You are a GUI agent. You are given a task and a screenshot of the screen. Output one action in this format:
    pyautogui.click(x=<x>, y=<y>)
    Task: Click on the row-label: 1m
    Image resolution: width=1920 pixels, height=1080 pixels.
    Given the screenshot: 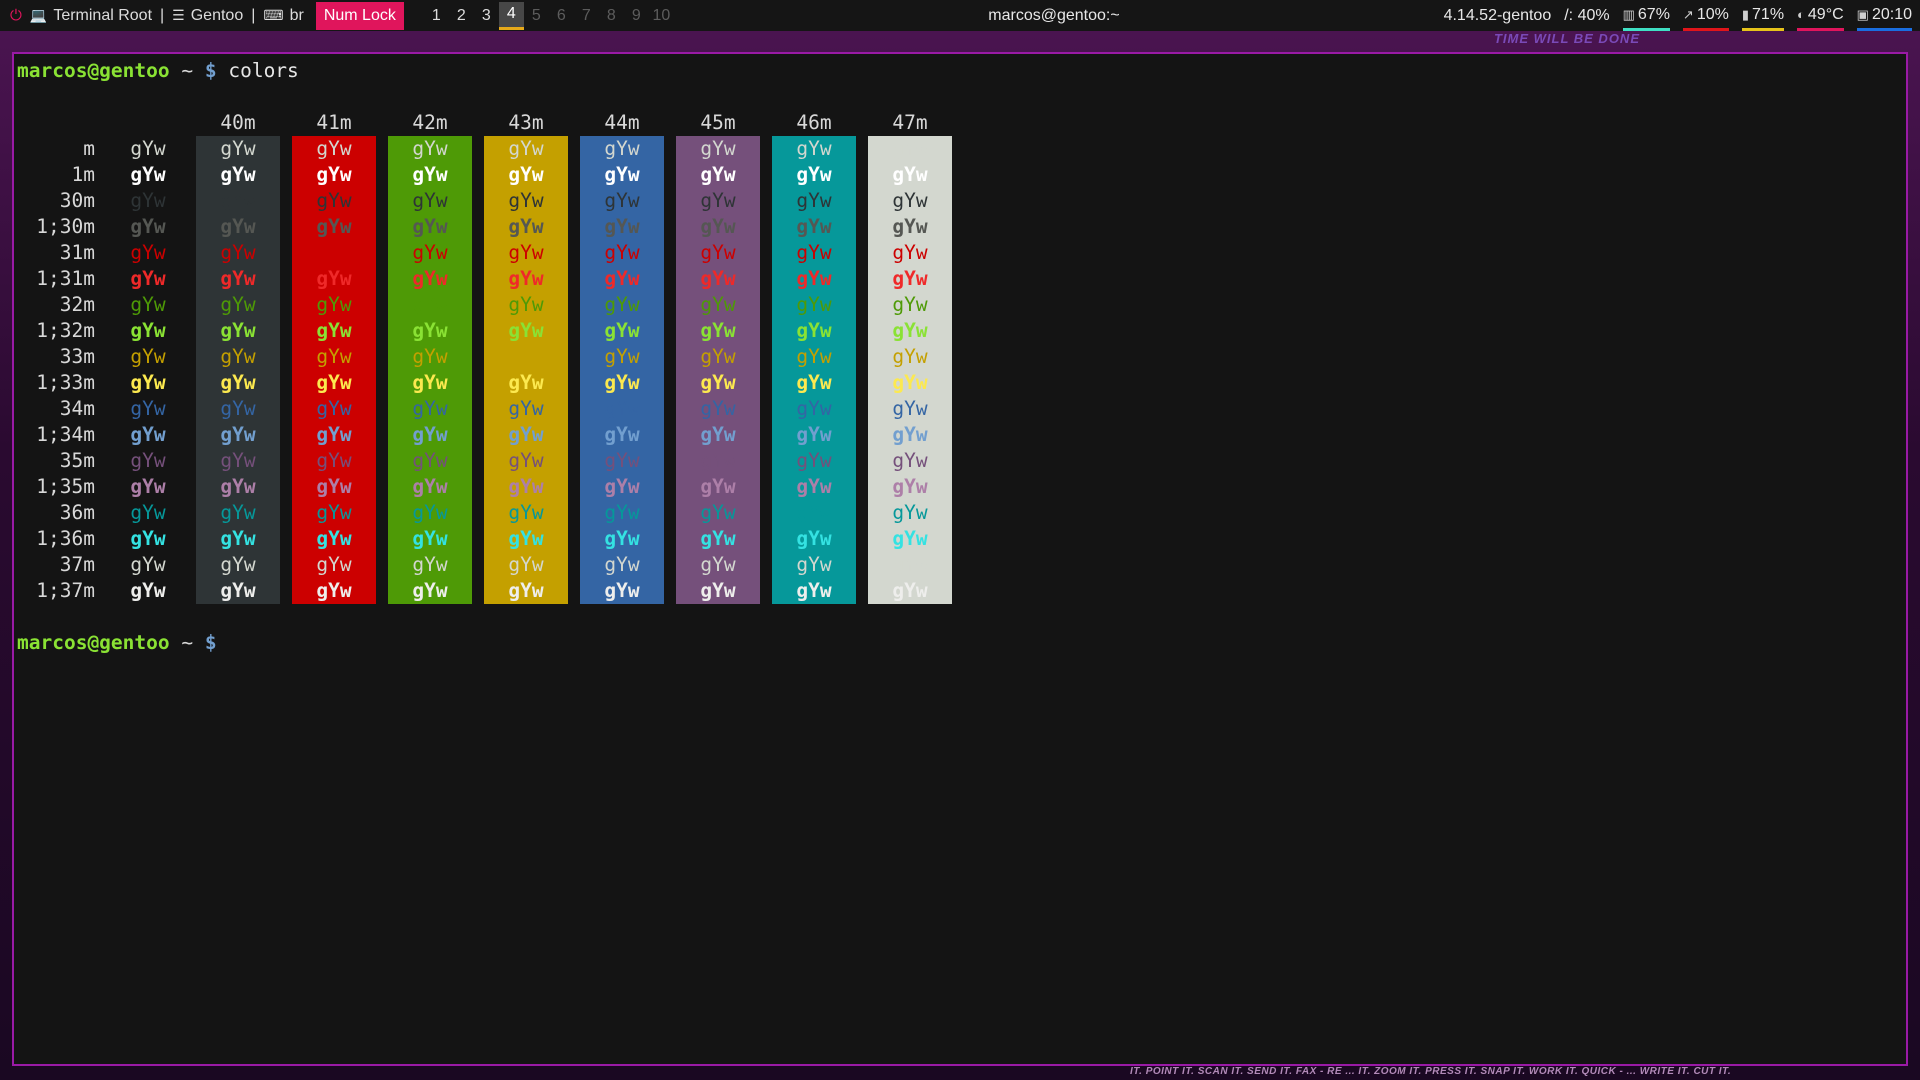 What is the action you would take?
    pyautogui.click(x=83, y=174)
    